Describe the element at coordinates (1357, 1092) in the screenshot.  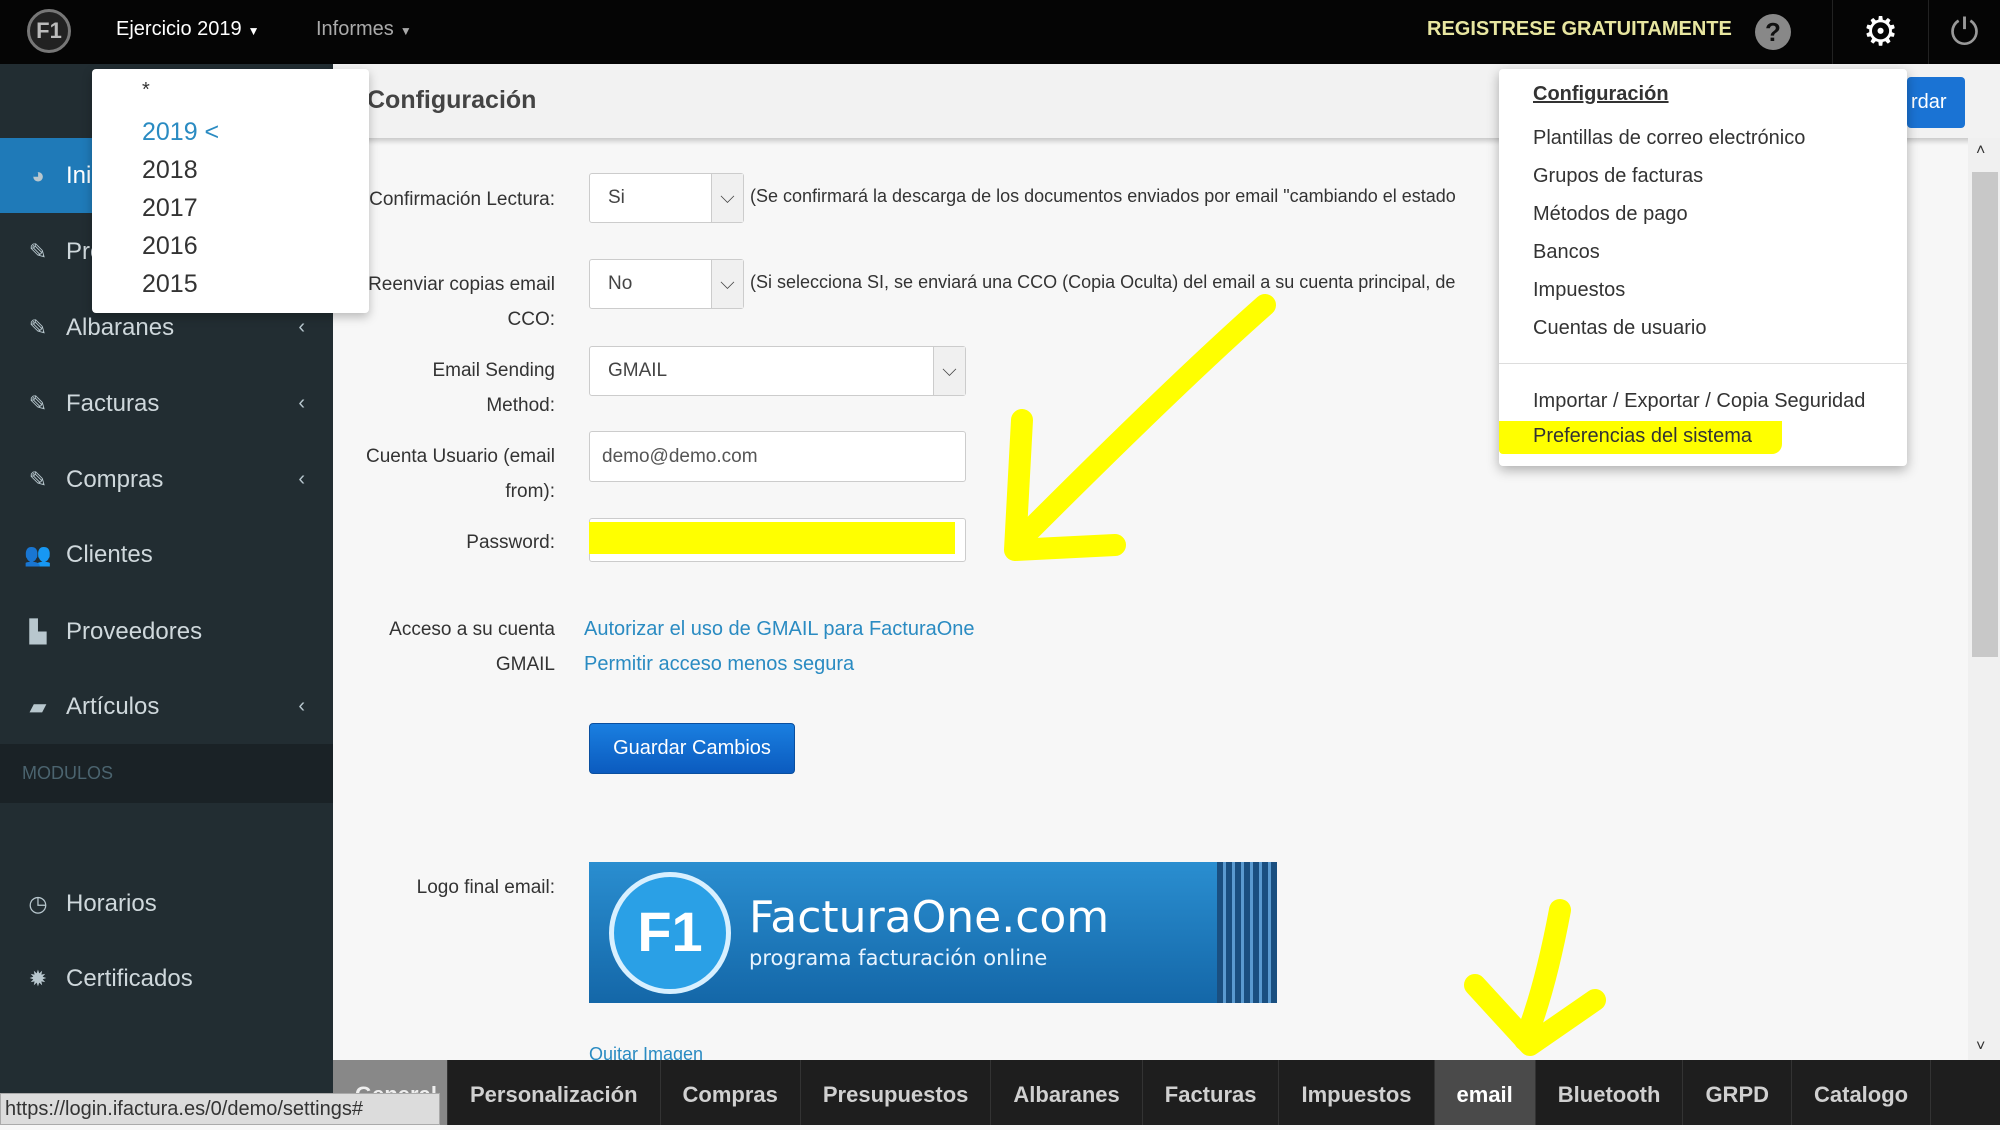
I see `tab-impuestos: Impuestos` at that location.